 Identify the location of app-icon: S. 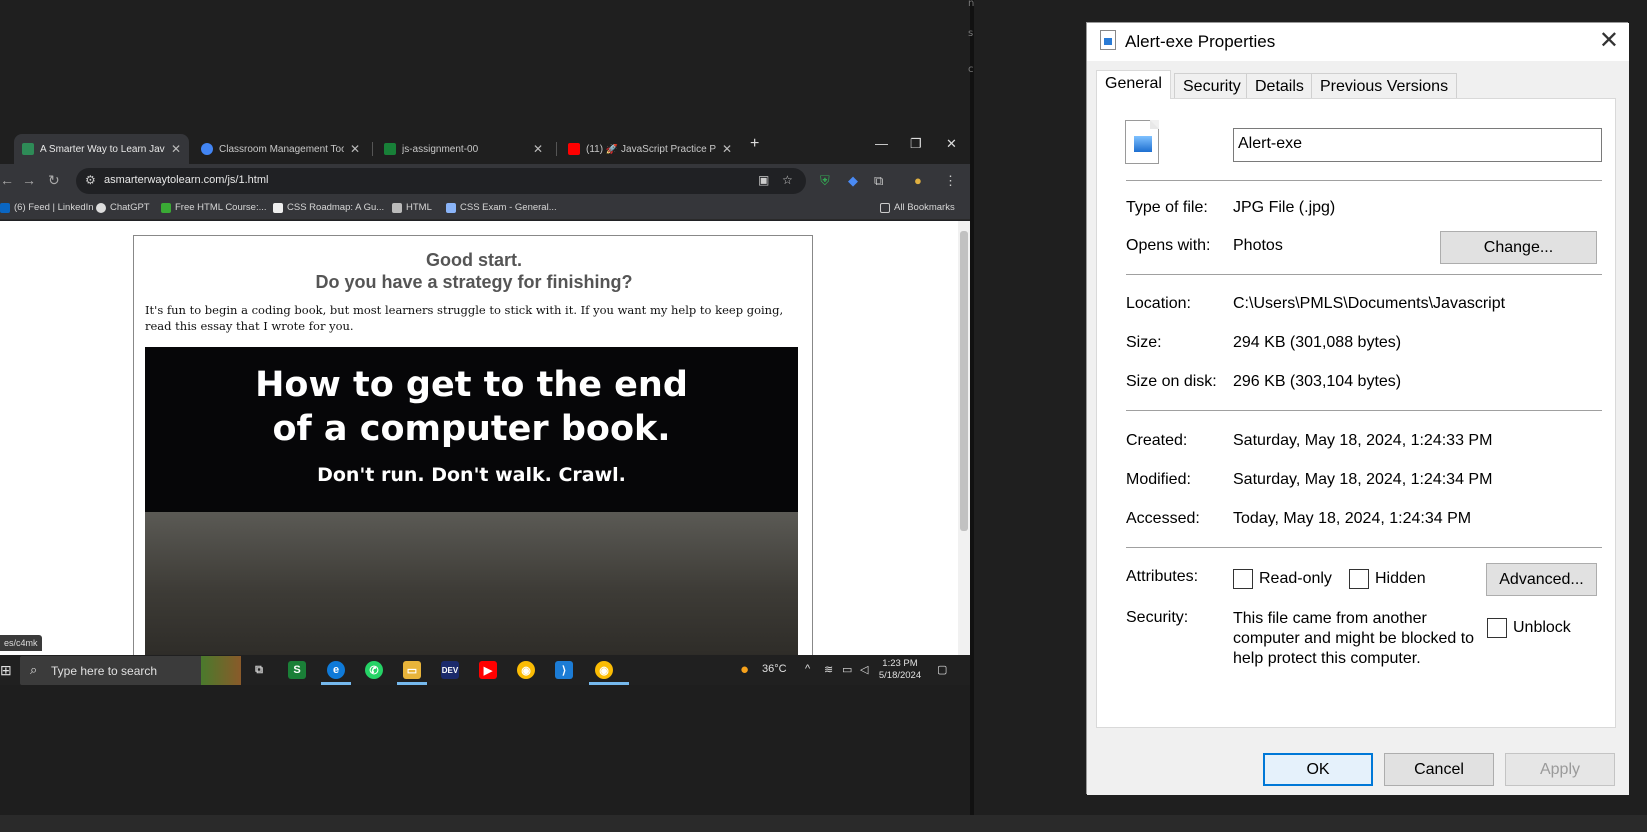
(297, 670).